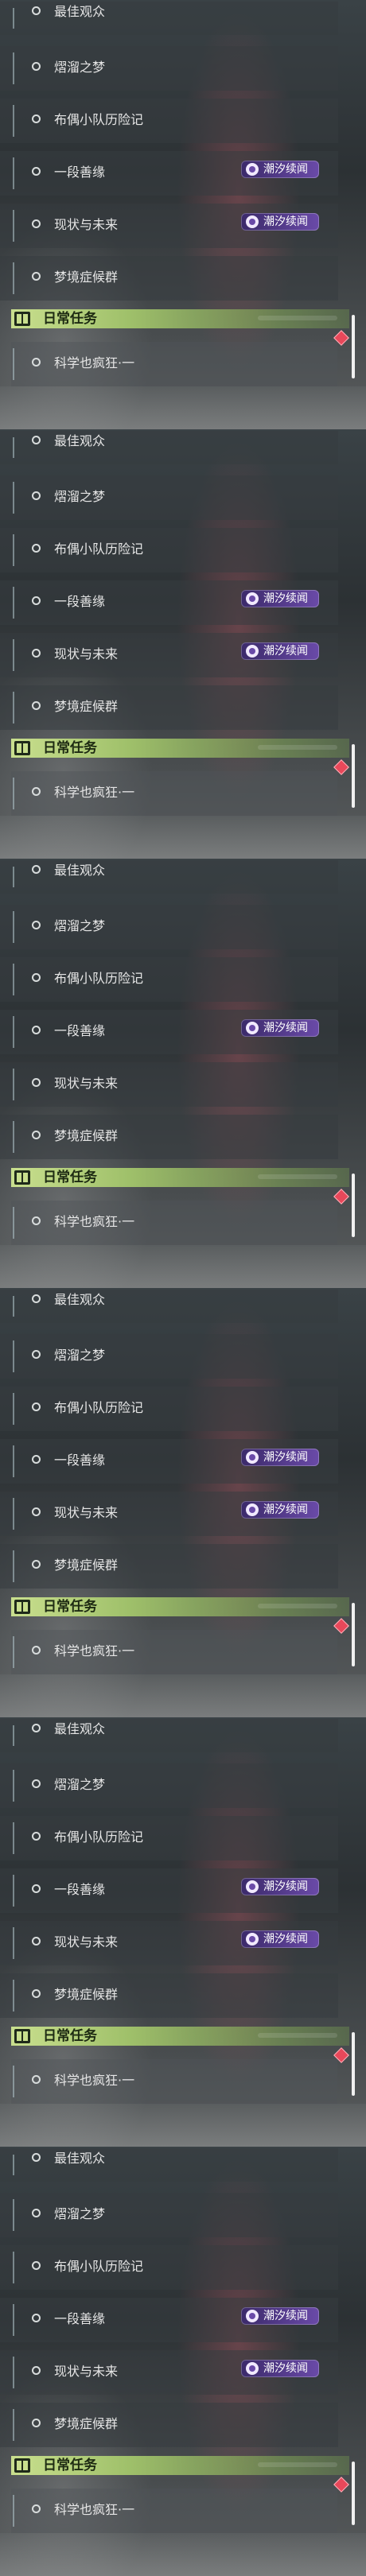  What do you see at coordinates (80, 1890) in the screenshot?
I see `quest-label: 一段善缘` at bounding box center [80, 1890].